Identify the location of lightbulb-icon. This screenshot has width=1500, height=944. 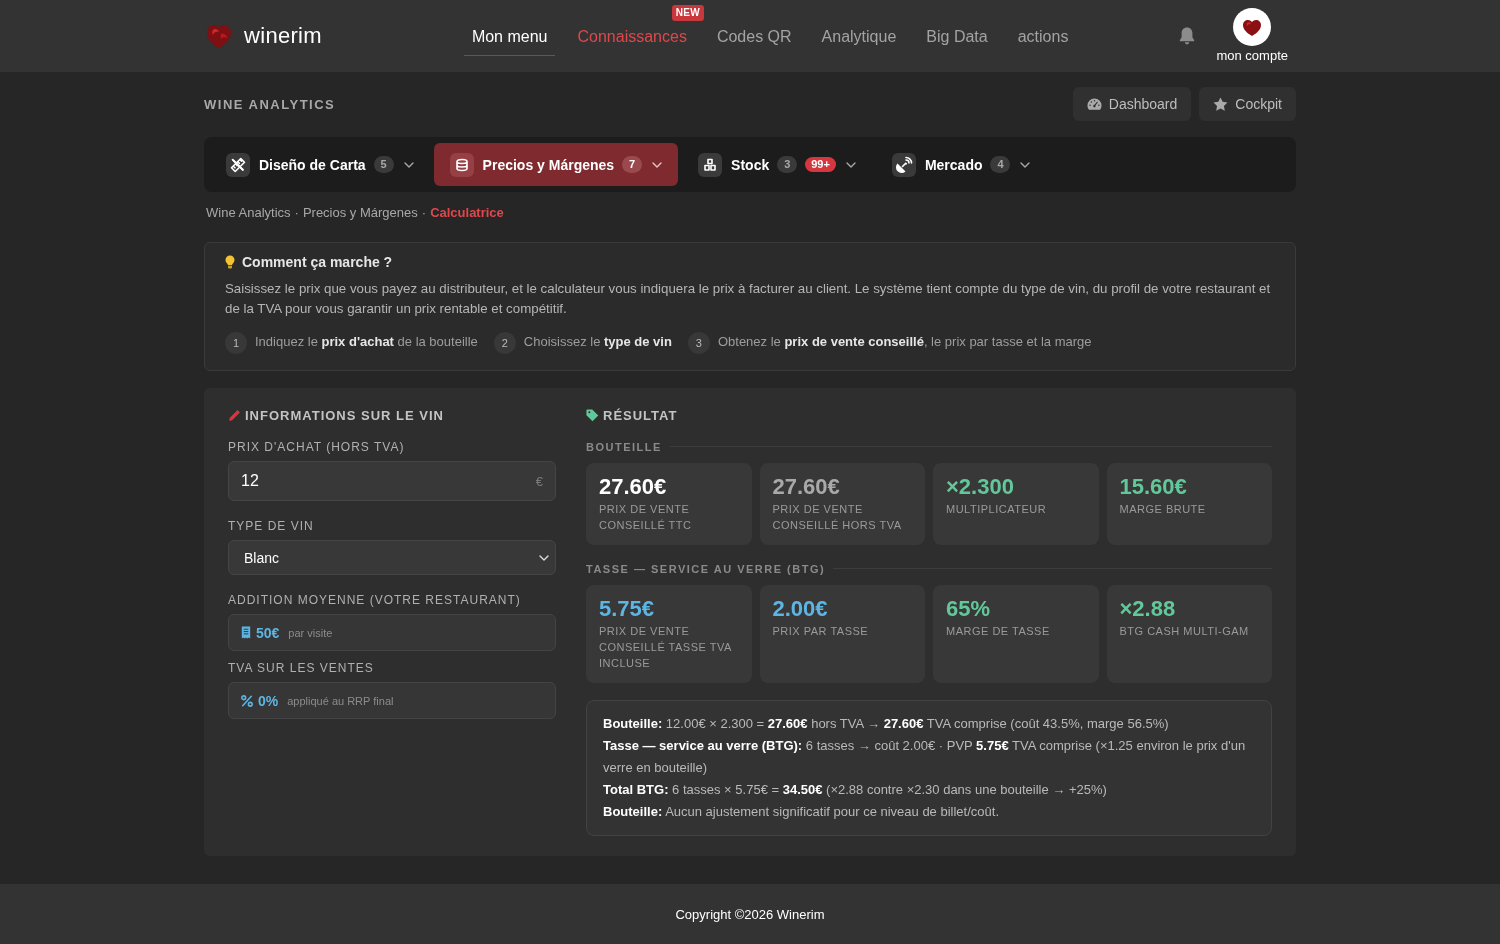
(230, 262).